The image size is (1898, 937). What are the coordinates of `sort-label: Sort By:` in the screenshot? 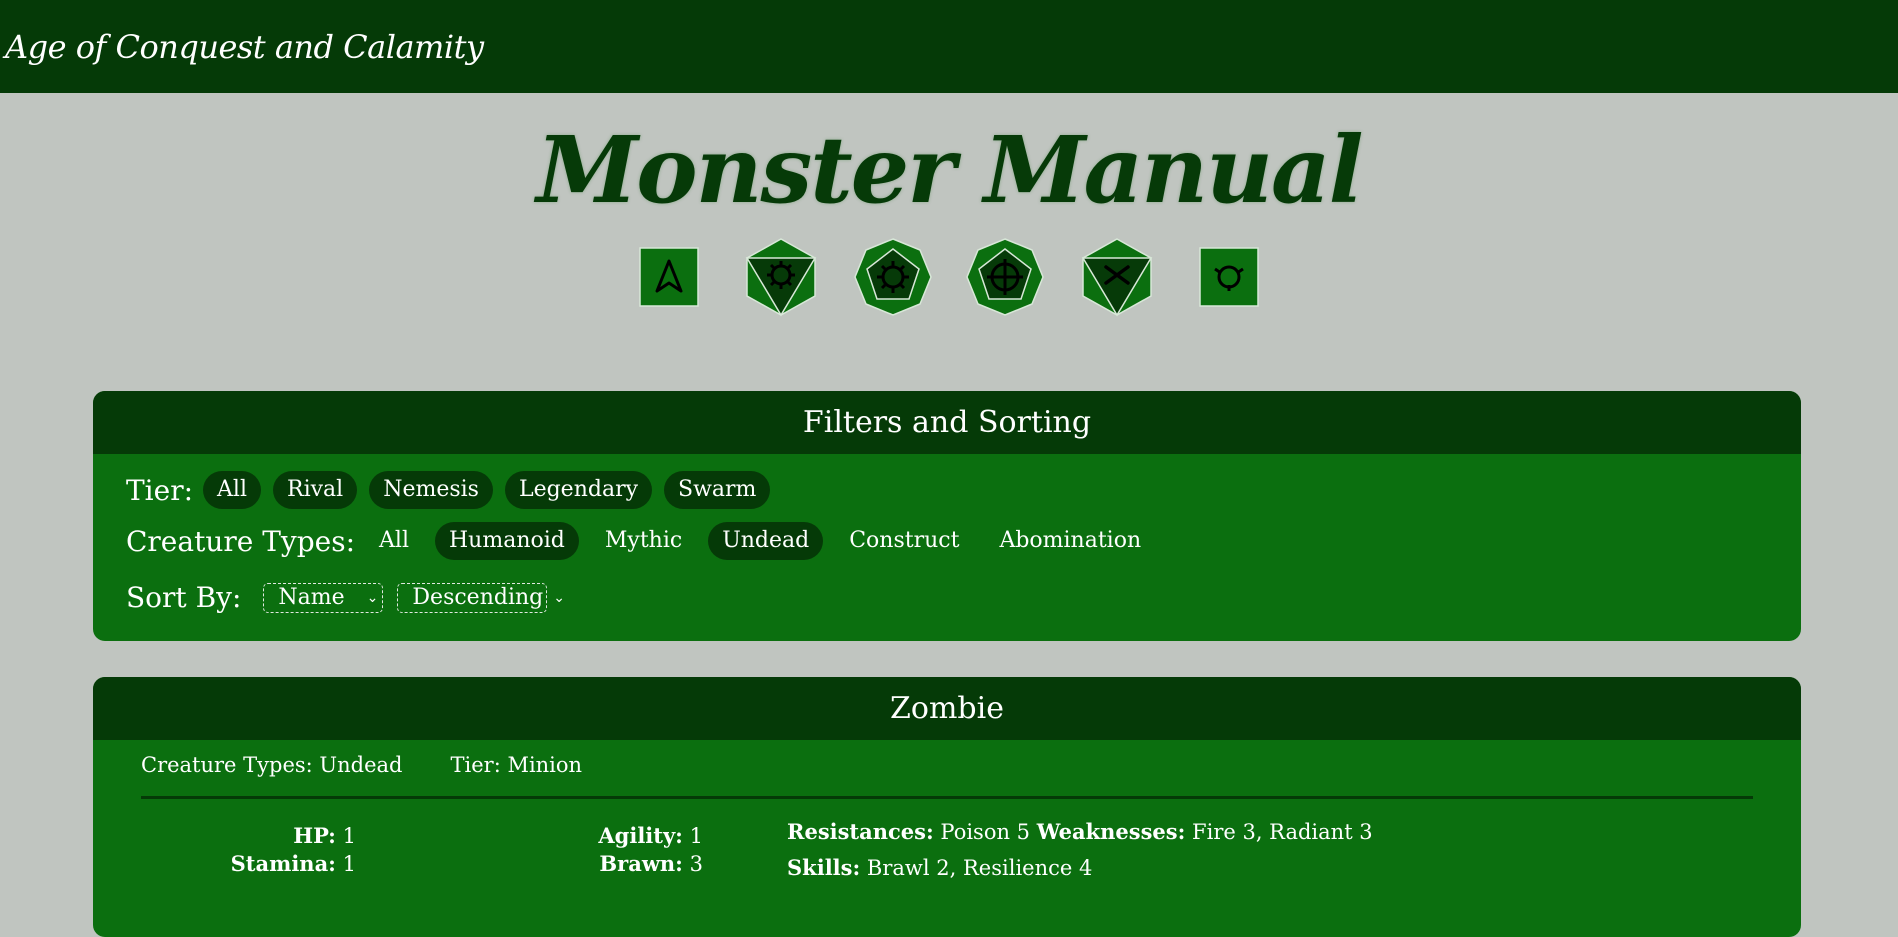 It's located at (184, 597).